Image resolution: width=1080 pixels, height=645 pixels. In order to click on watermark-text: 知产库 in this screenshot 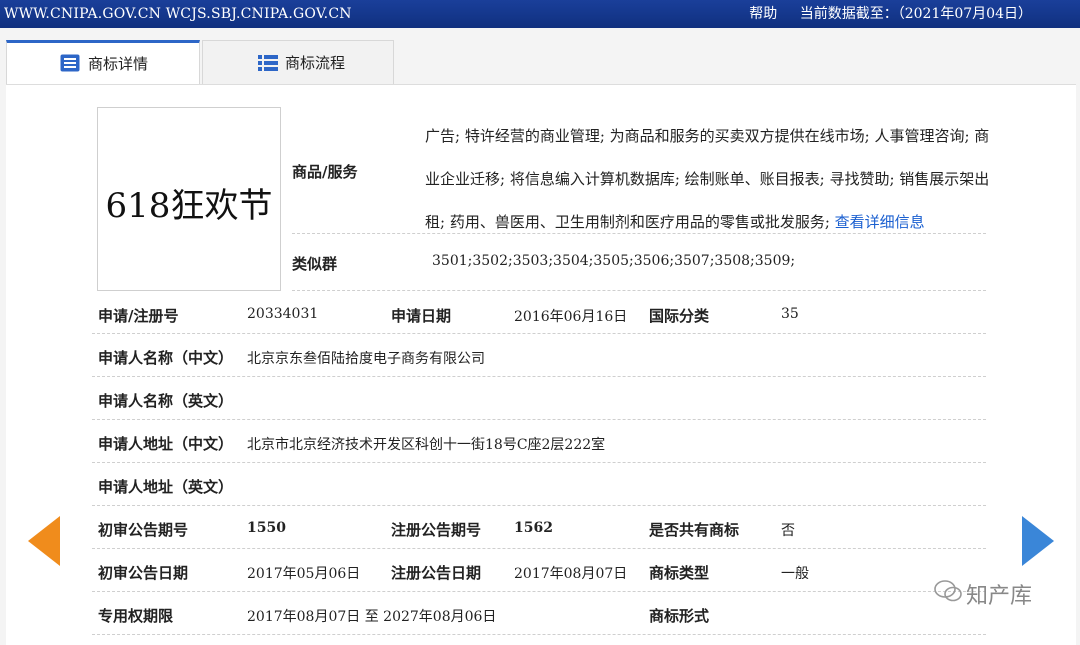, I will do `click(999, 596)`.